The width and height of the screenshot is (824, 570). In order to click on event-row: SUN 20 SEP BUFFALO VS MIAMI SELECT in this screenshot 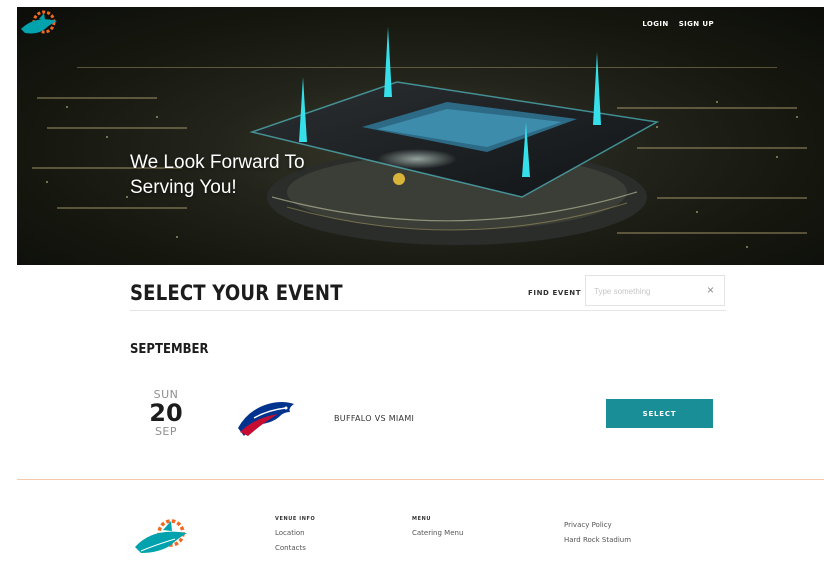, I will do `click(428, 415)`.